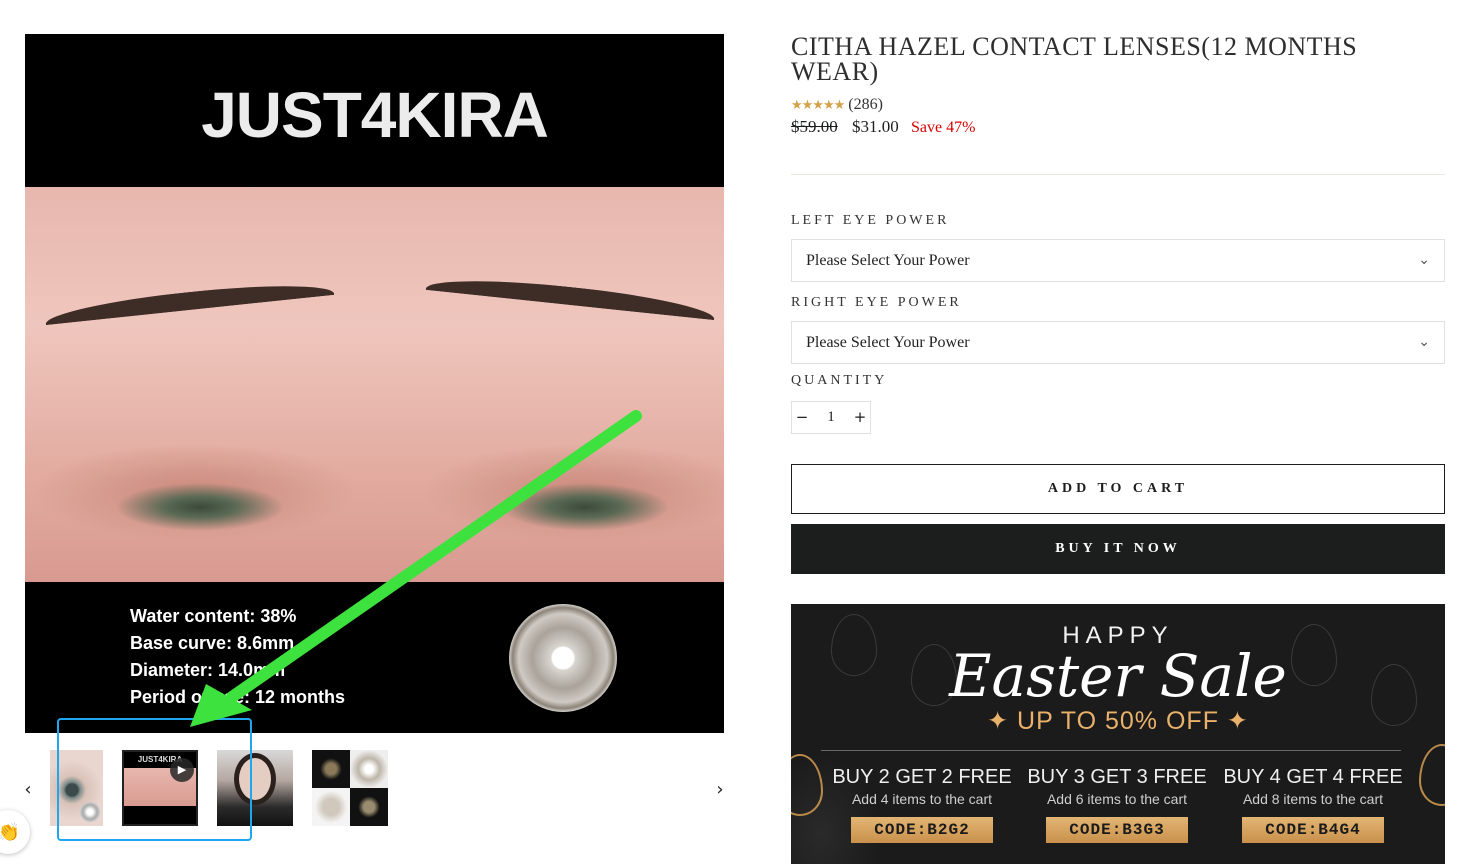 Image resolution: width=1480 pixels, height=864 pixels. What do you see at coordinates (1118, 174) in the screenshot?
I see `divider` at bounding box center [1118, 174].